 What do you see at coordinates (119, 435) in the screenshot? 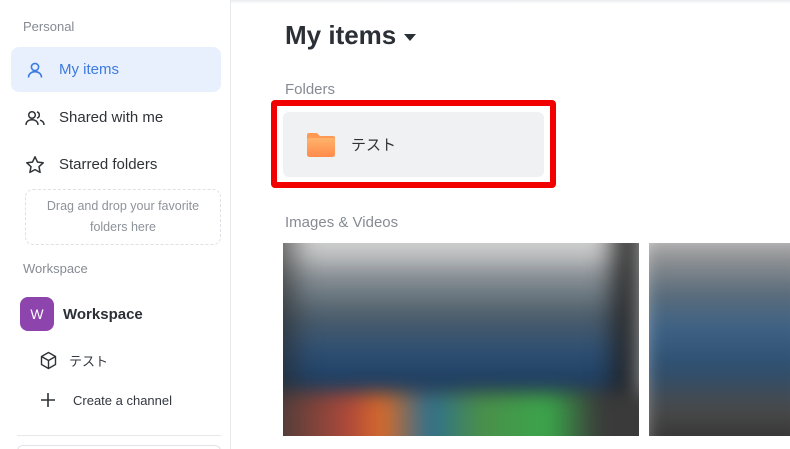
I see `sidebar-divider` at bounding box center [119, 435].